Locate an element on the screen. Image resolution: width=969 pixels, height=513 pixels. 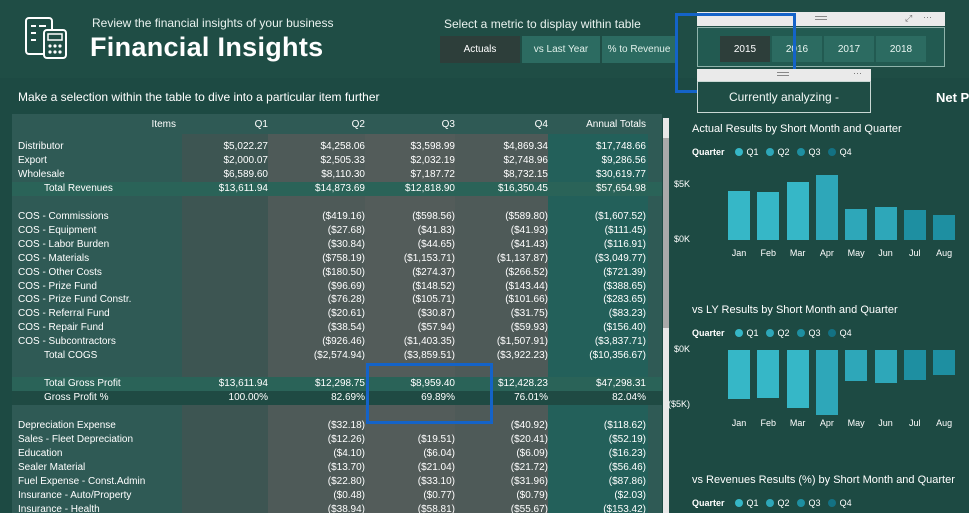
analyzing-card-header: ··· is located at coordinates (784, 74).